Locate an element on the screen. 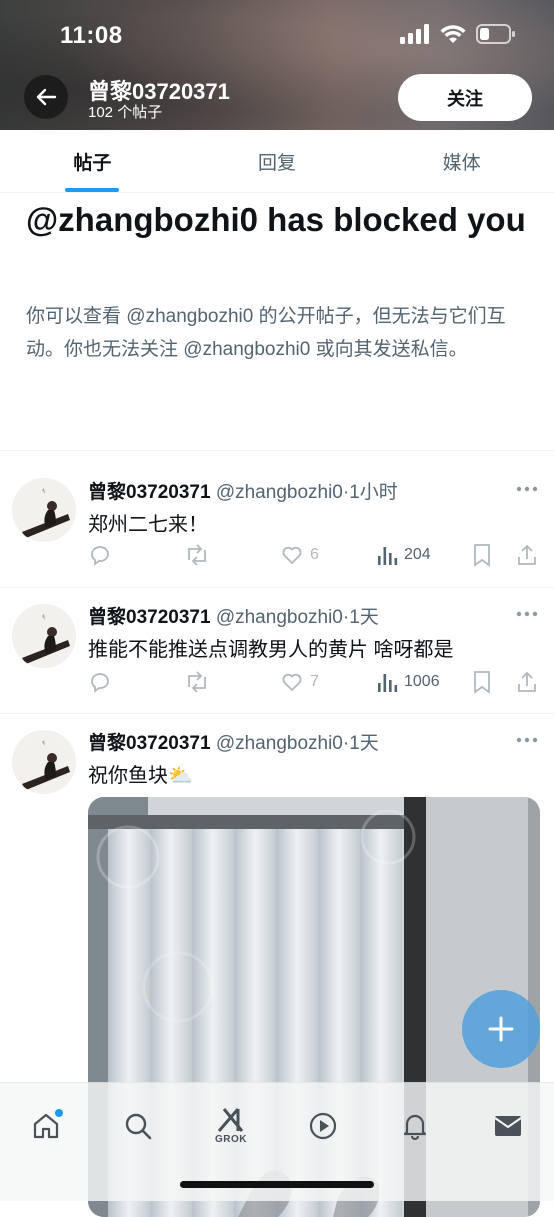 The image size is (554, 1217). profile-post-count: 102 个帖子 is located at coordinates (125, 112).